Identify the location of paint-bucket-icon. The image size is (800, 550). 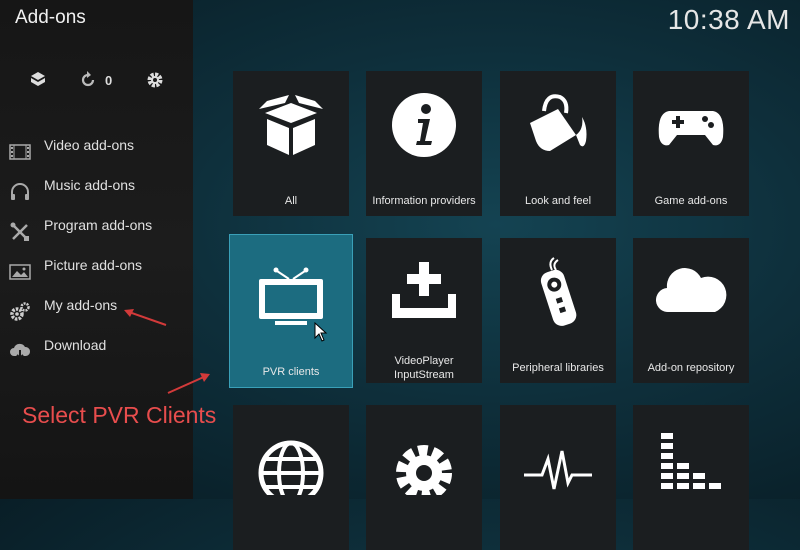
(558, 125).